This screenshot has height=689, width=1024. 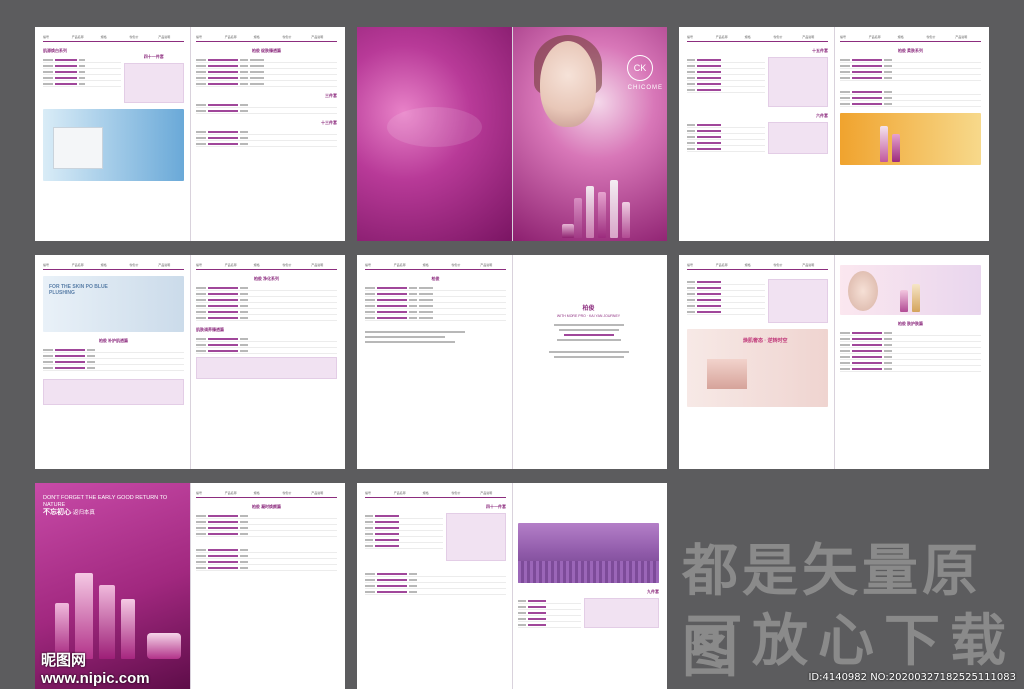 What do you see at coordinates (153, 56) in the screenshot?
I see `section-subtitle: 四十一件套` at bounding box center [153, 56].